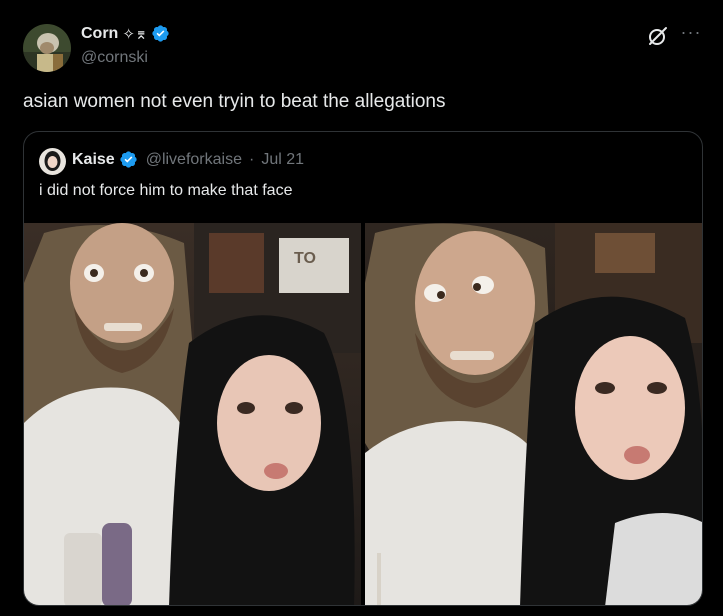 This screenshot has height=616, width=723. What do you see at coordinates (166, 190) in the screenshot?
I see `quote-text: i did not force him to make that face` at bounding box center [166, 190].